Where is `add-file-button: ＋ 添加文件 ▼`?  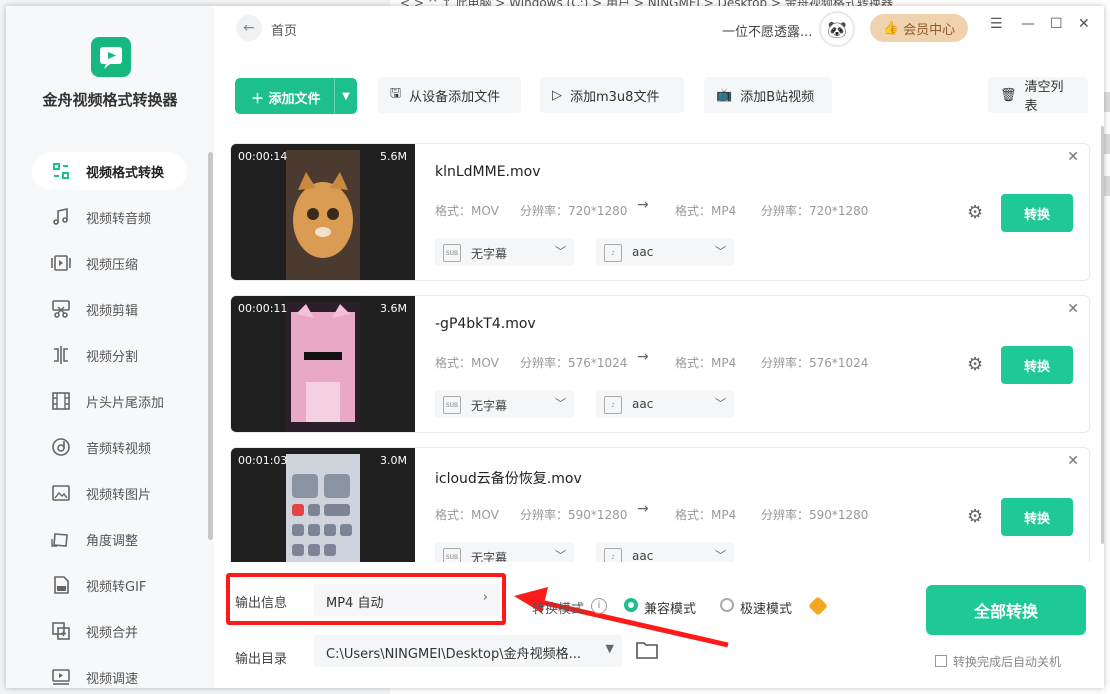
add-file-button: ＋ 添加文件 ▼ is located at coordinates (296, 96).